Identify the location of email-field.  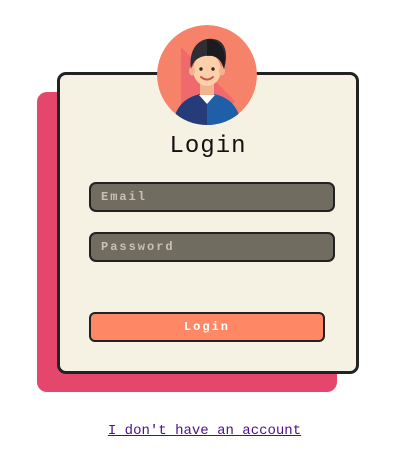
(212, 197).